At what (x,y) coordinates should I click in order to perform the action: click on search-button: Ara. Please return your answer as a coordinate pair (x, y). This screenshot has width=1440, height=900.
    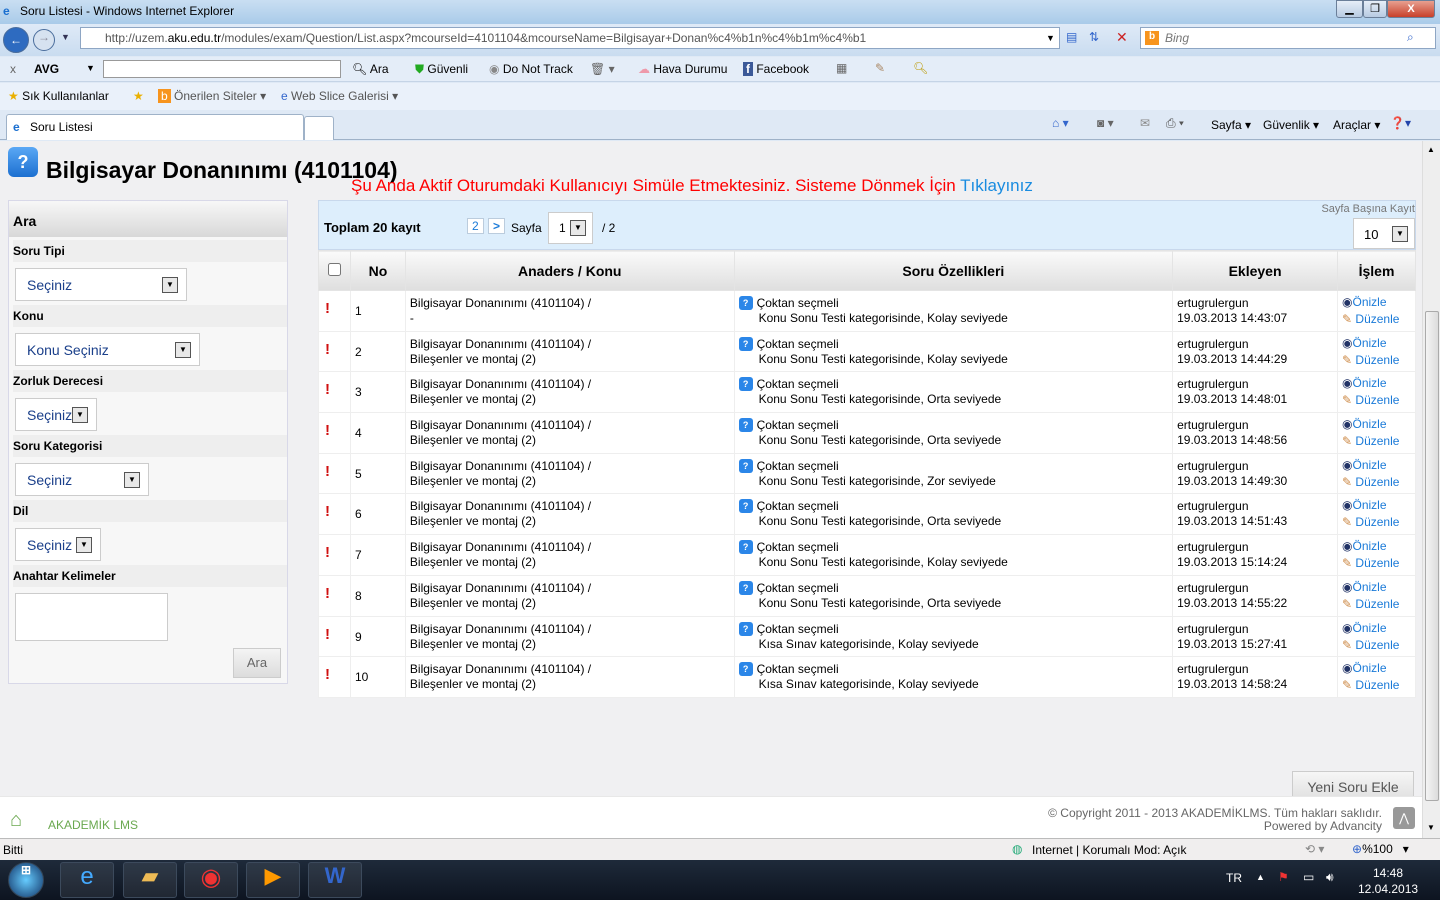
    Looking at the image, I should click on (257, 663).